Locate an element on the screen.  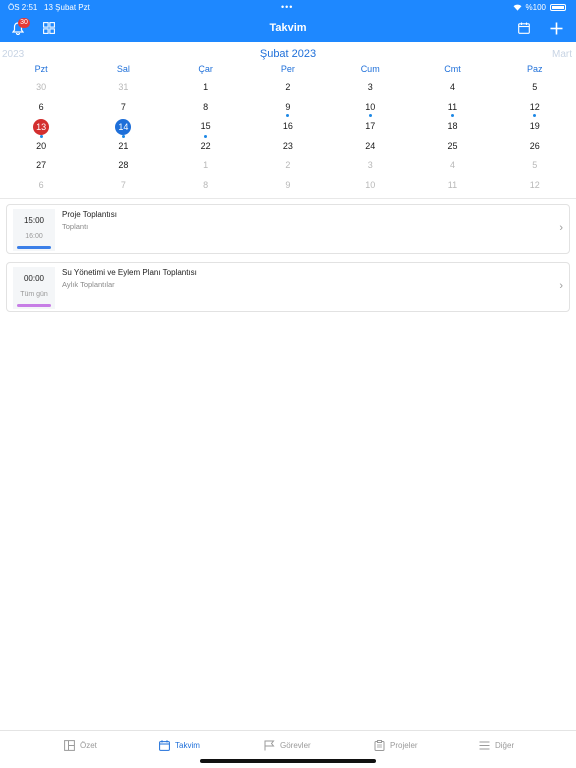
calendar-day: 14 is located at coordinates (123, 127).